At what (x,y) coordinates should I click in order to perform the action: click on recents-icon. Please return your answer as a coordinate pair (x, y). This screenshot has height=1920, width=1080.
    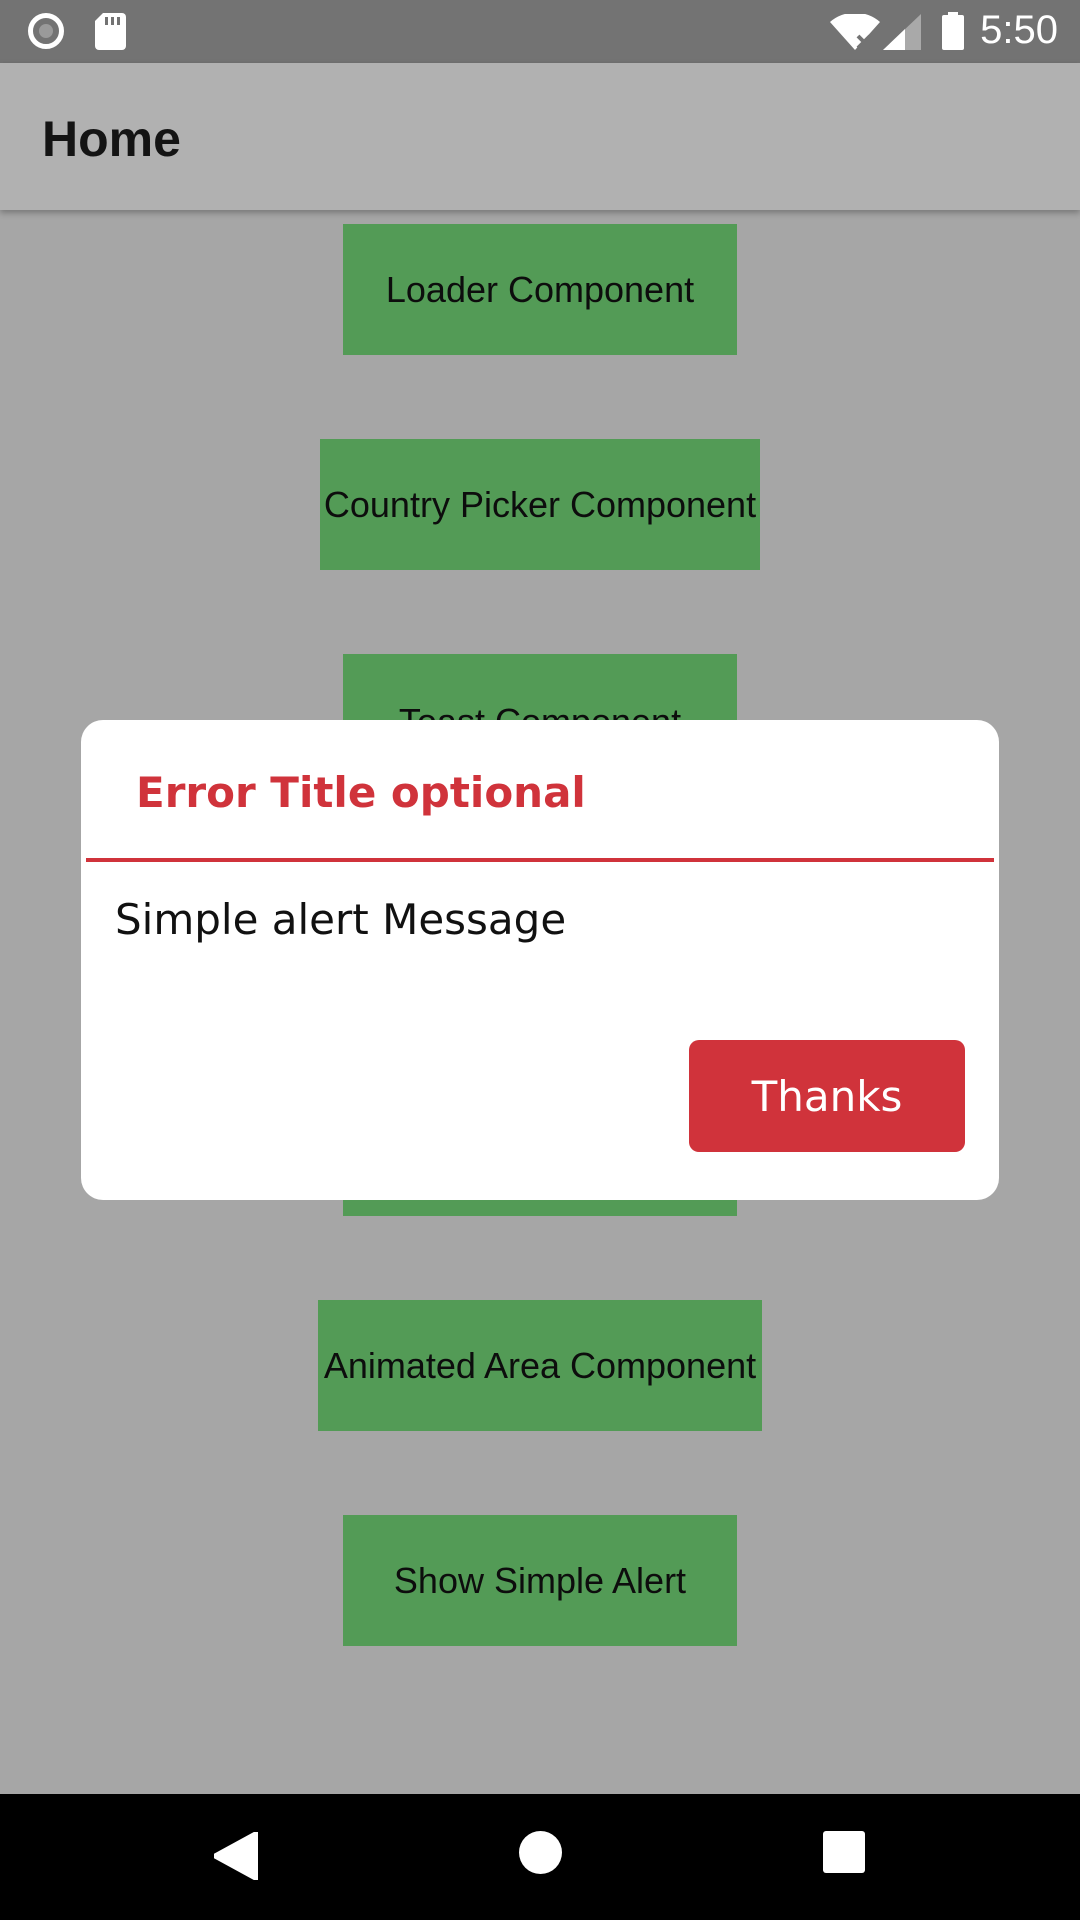
    Looking at the image, I should click on (844, 1852).